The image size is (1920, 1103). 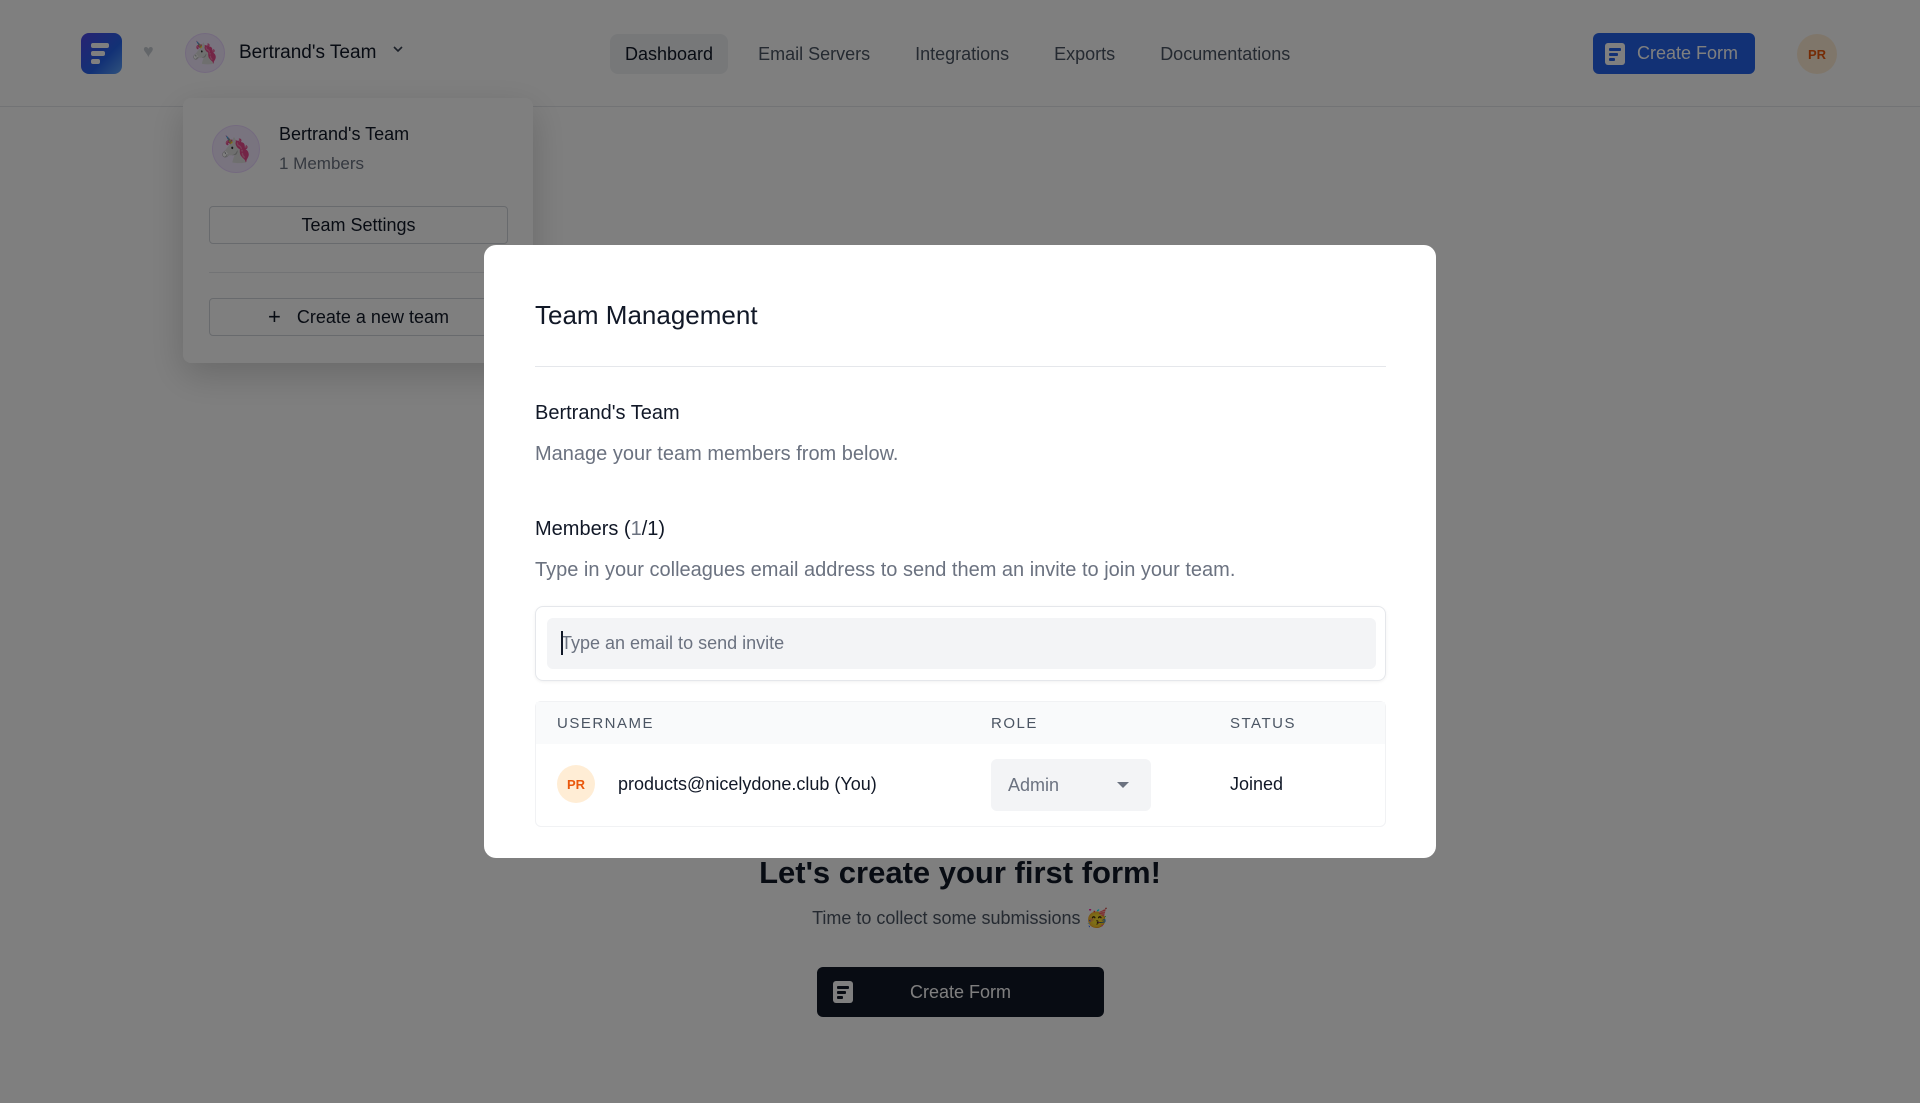 I want to click on team-description: Manage your team members from below., so click(x=717, y=454).